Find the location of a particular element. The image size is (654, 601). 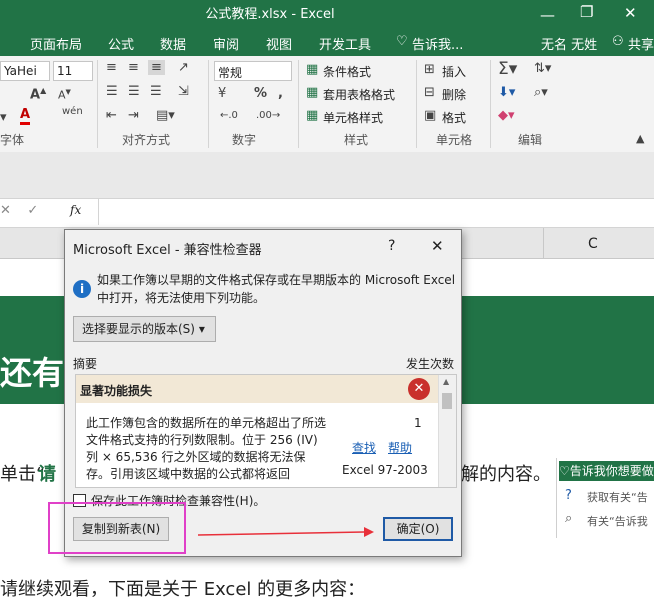

help-link: 帮助 is located at coordinates (400, 447).